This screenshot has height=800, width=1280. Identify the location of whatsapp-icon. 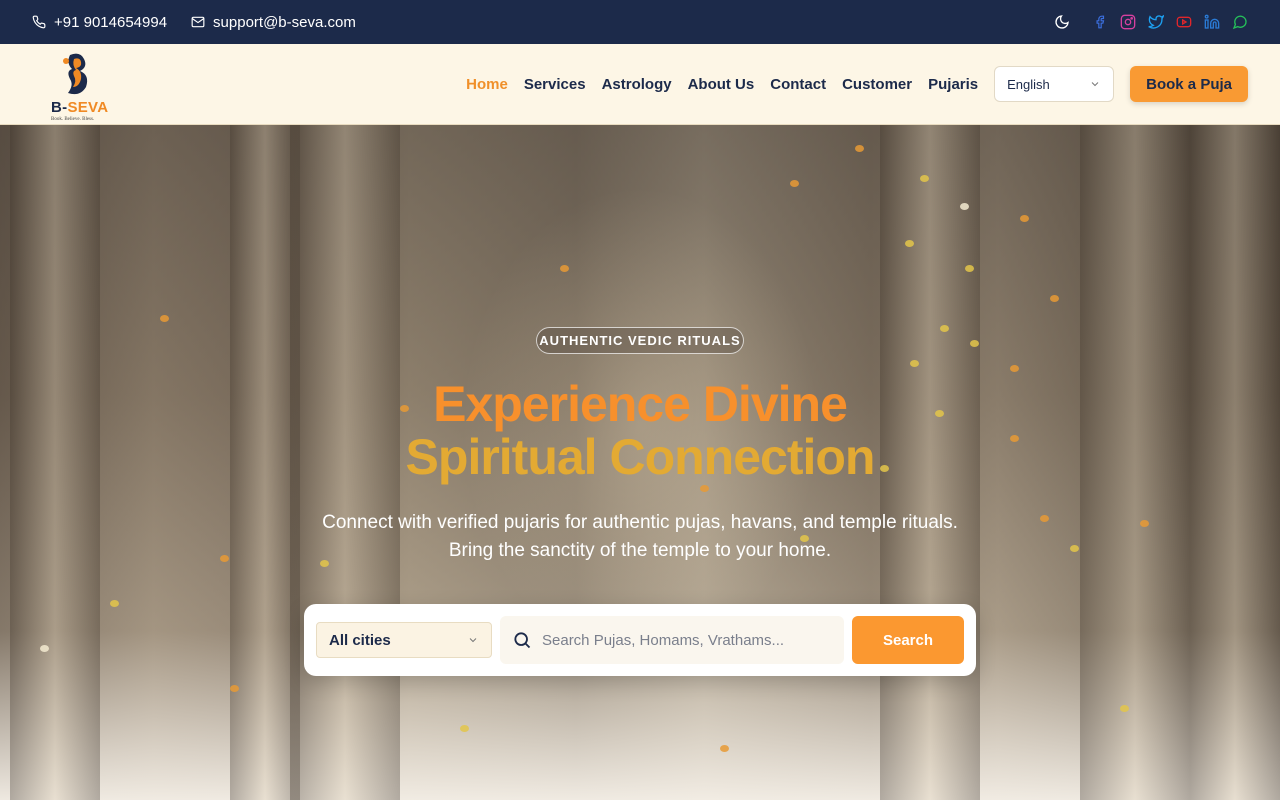
(1240, 22).